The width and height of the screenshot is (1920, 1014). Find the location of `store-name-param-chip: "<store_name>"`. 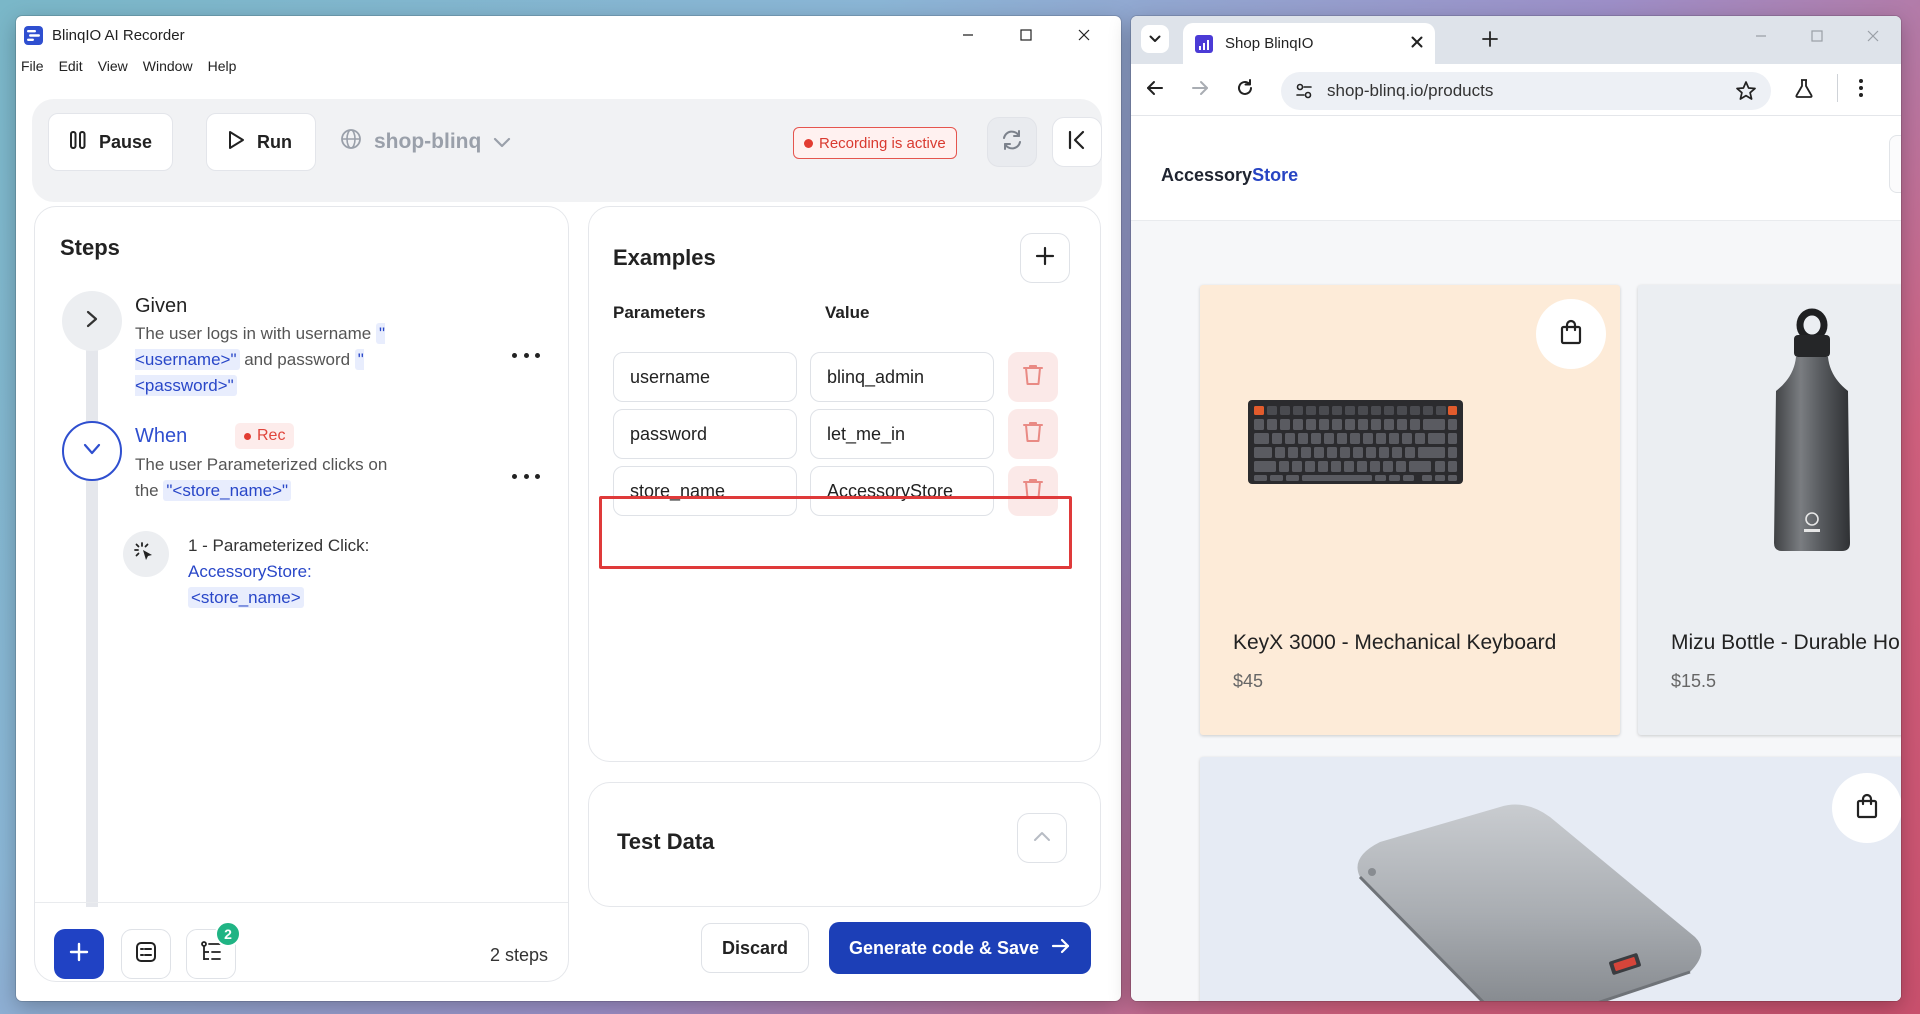

store-name-param-chip: "<store_name>" is located at coordinates (227, 490).